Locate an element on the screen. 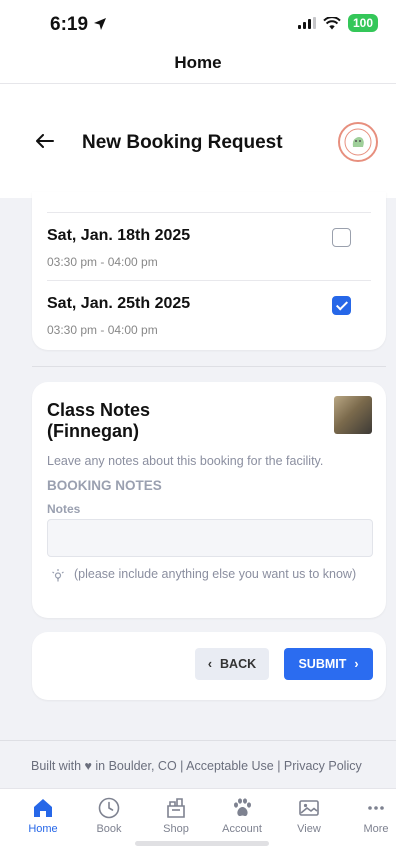  facility-logo is located at coordinates (358, 142).